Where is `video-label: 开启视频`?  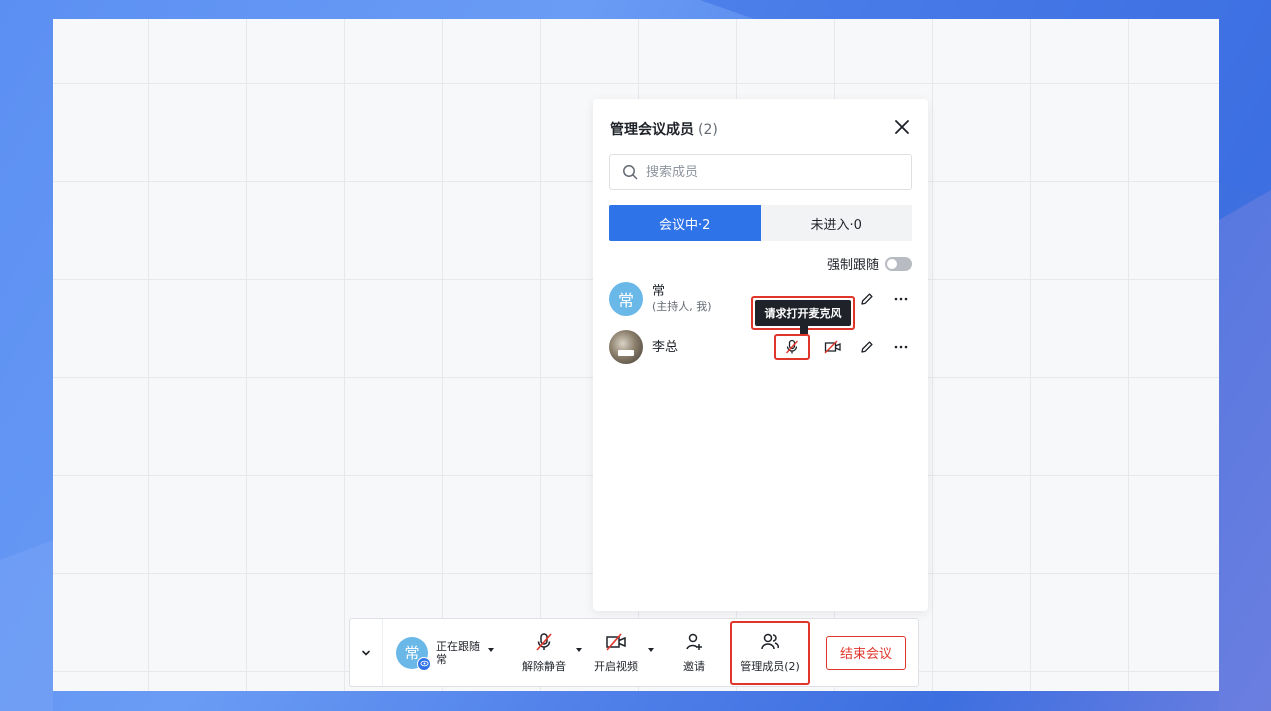
video-label: 开启视频 is located at coordinates (616, 666).